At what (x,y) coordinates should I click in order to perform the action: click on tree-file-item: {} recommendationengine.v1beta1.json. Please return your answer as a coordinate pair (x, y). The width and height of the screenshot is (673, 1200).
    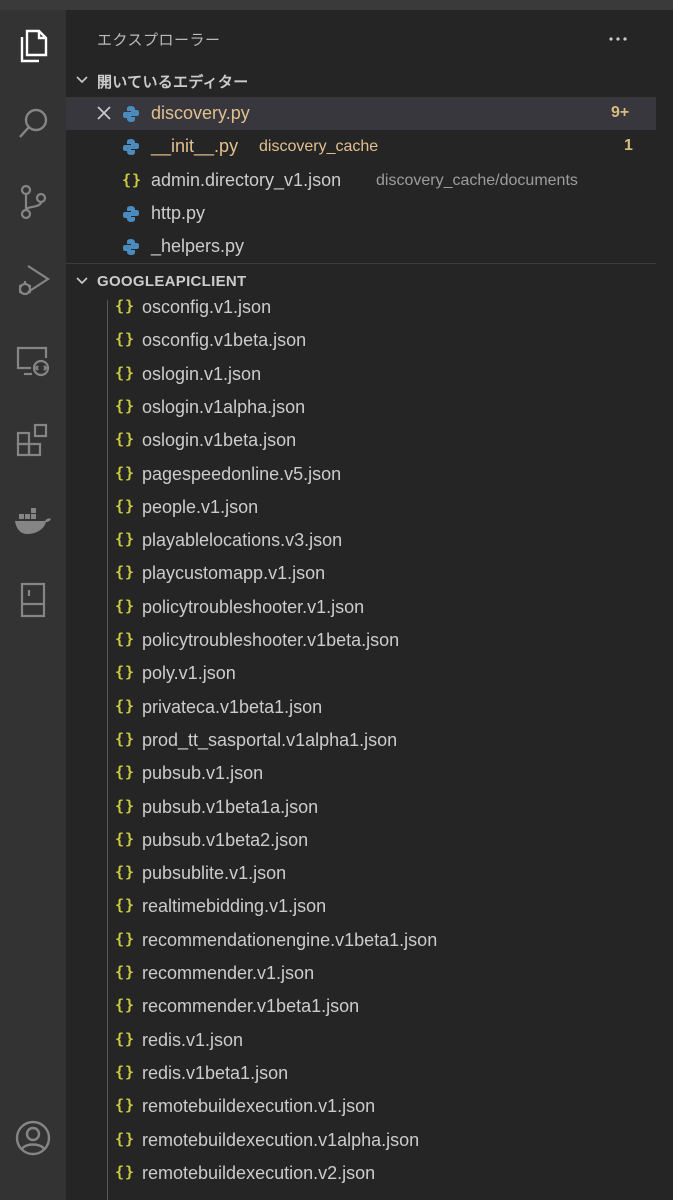
    Looking at the image, I should click on (361, 940).